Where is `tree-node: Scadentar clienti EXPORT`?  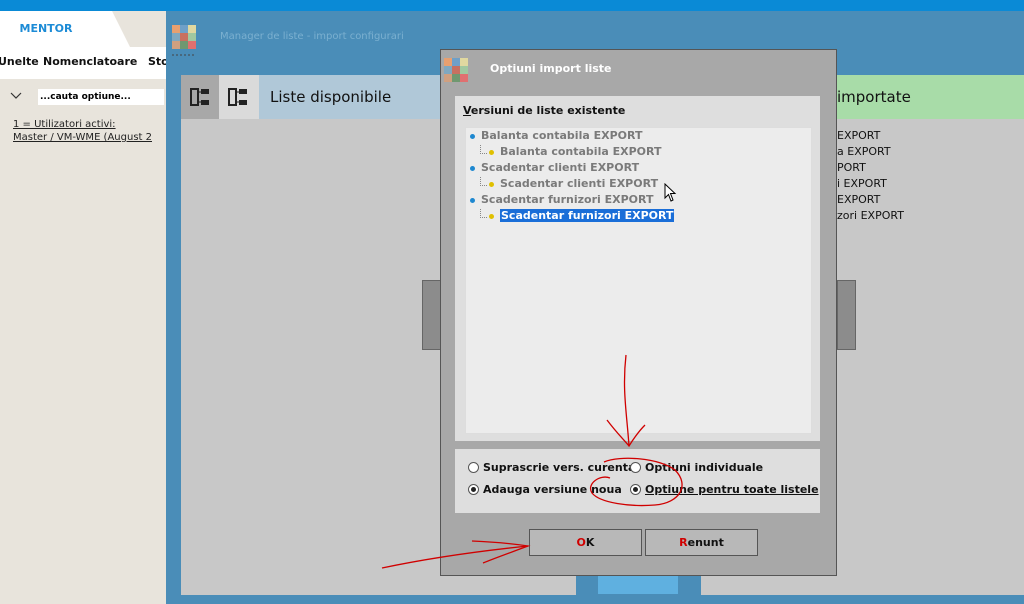 tree-node: Scadentar clienti EXPORT is located at coordinates (554, 167).